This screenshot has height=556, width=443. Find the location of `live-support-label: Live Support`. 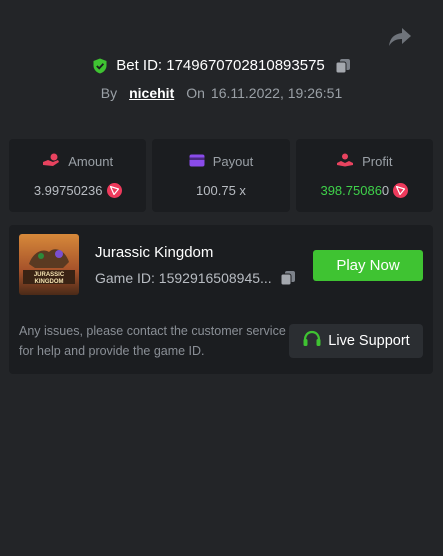

live-support-label: Live Support is located at coordinates (369, 341).